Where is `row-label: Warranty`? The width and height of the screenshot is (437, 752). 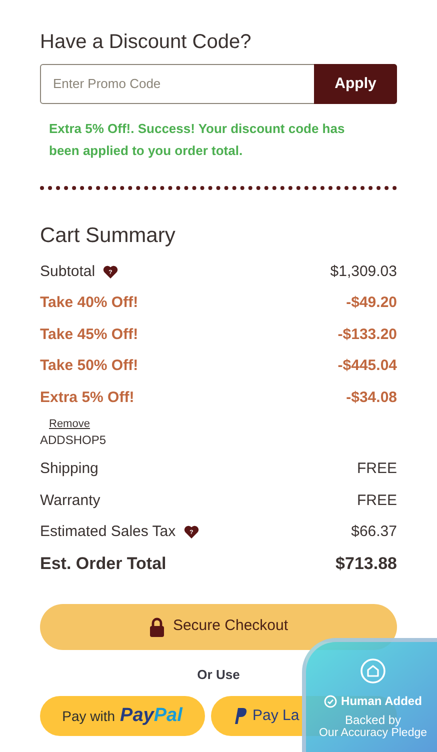 row-label: Warranty is located at coordinates (70, 500).